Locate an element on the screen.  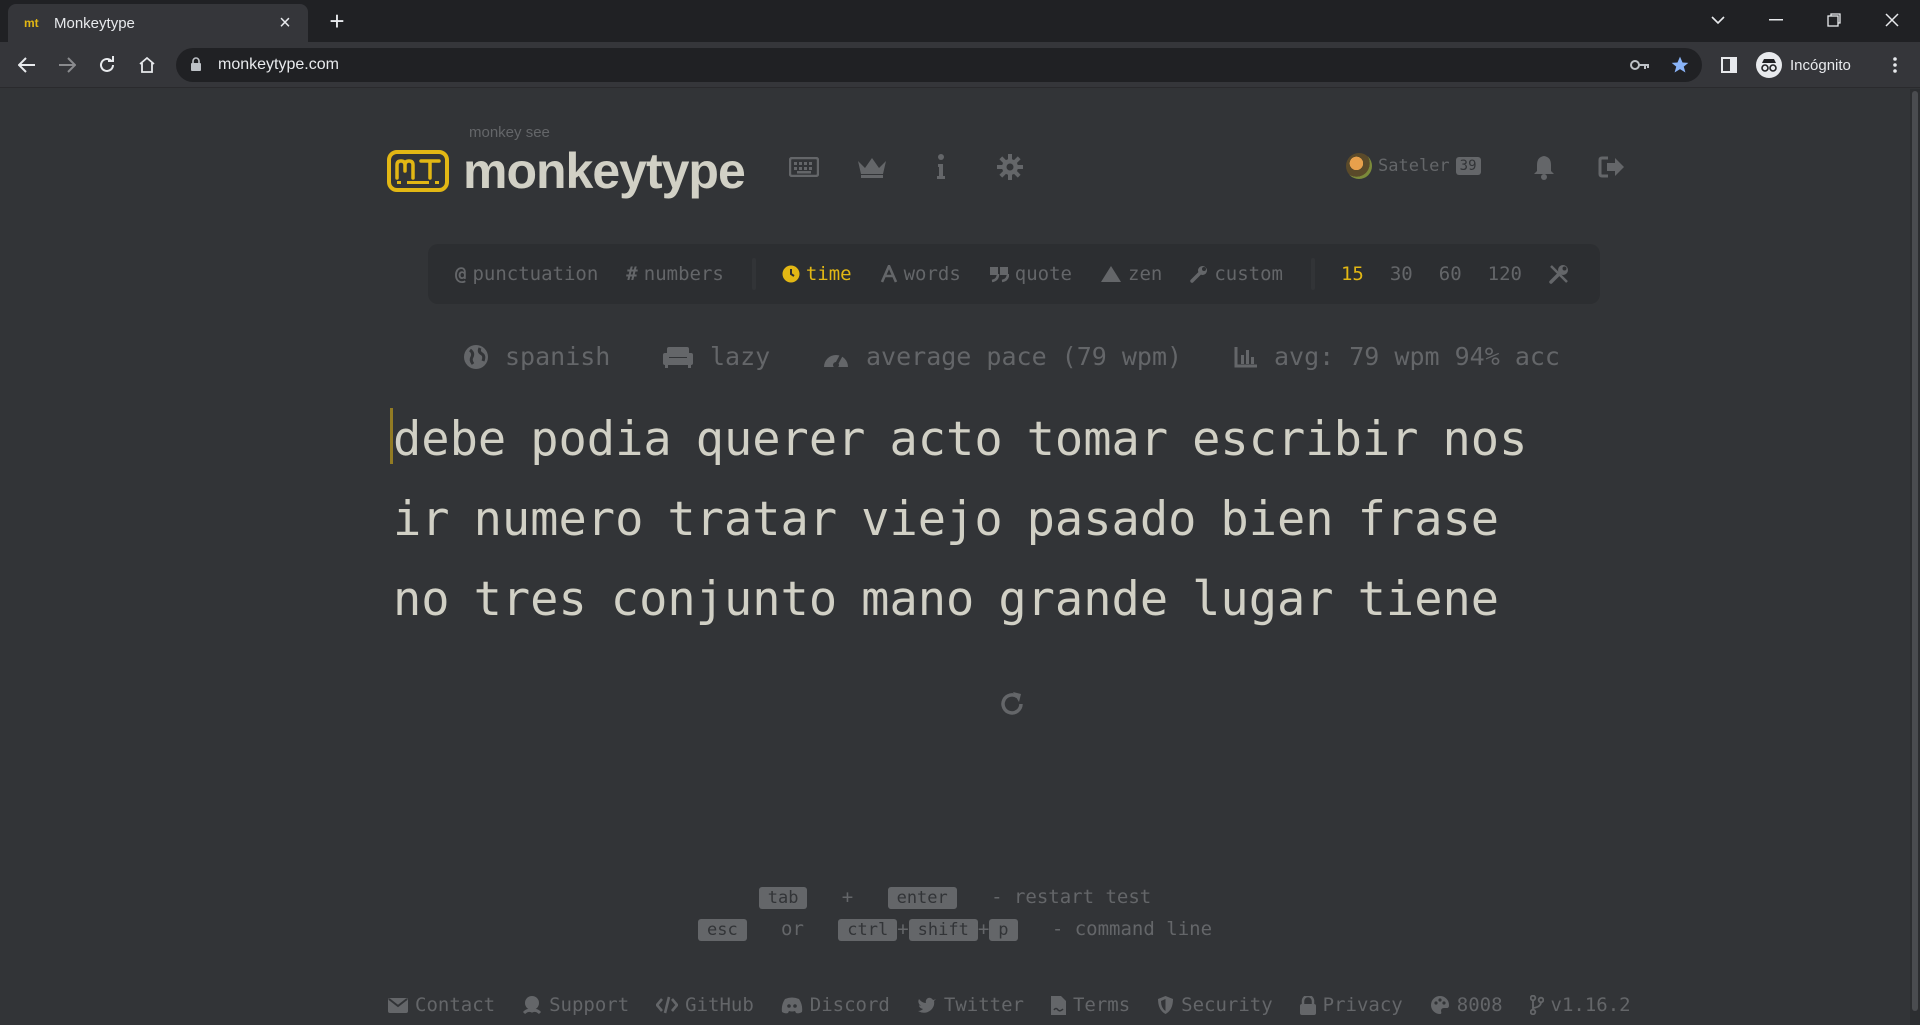
home-icon is located at coordinates (147, 65).